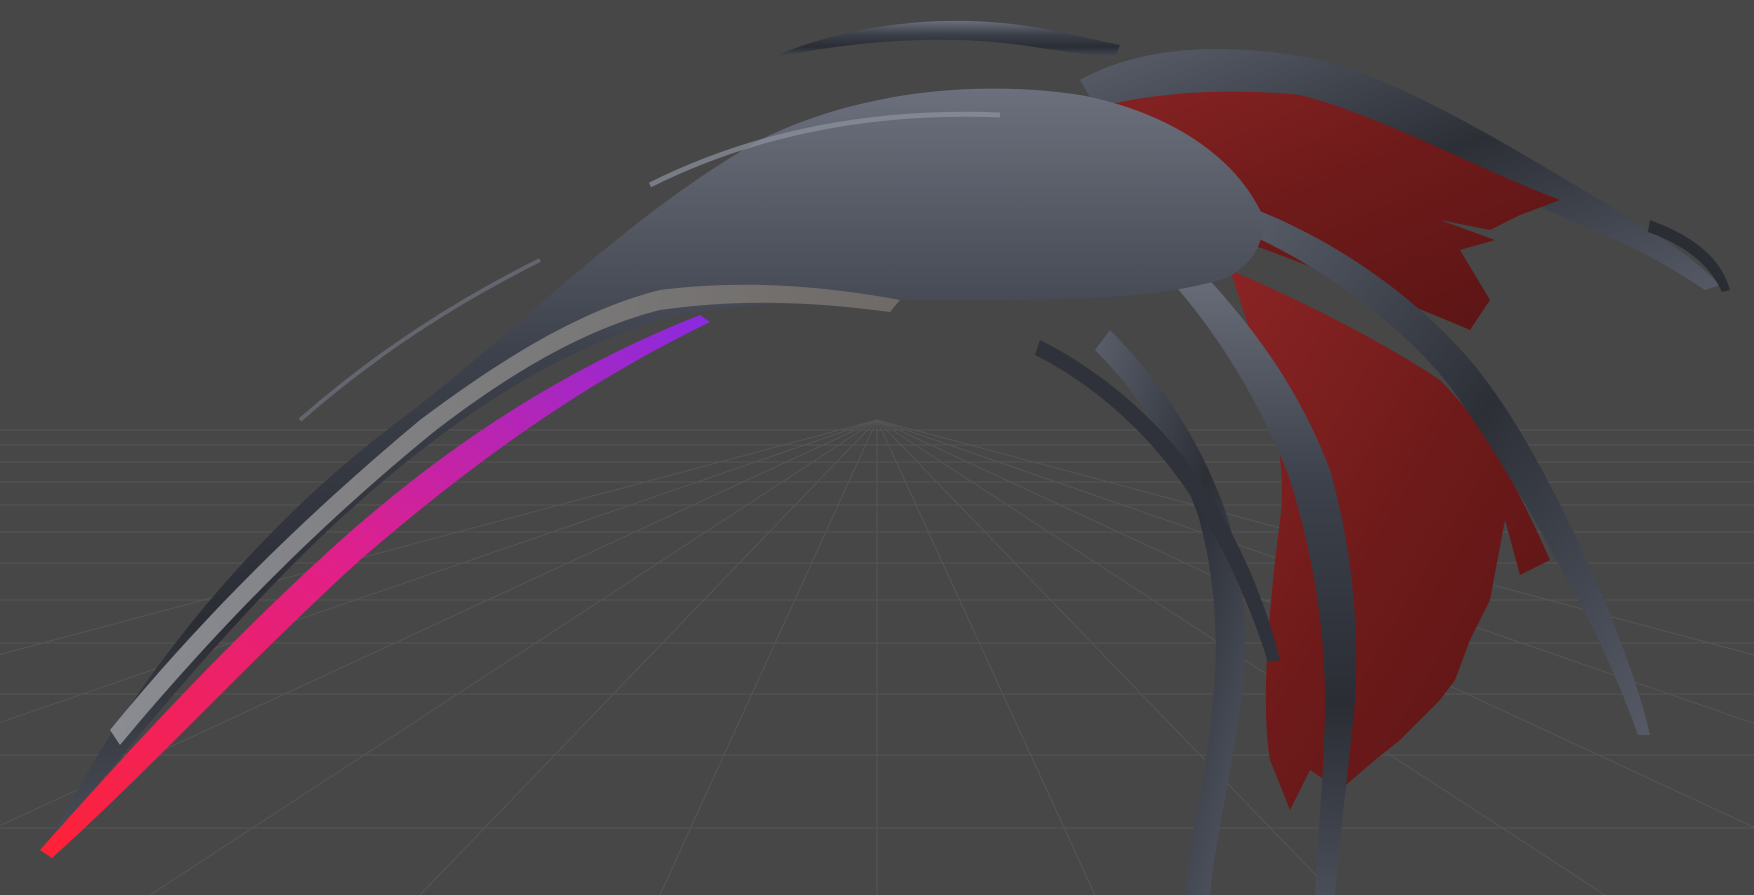  Describe the element at coordinates (1390, 540) in the screenshot. I see `membrane-lower` at that location.